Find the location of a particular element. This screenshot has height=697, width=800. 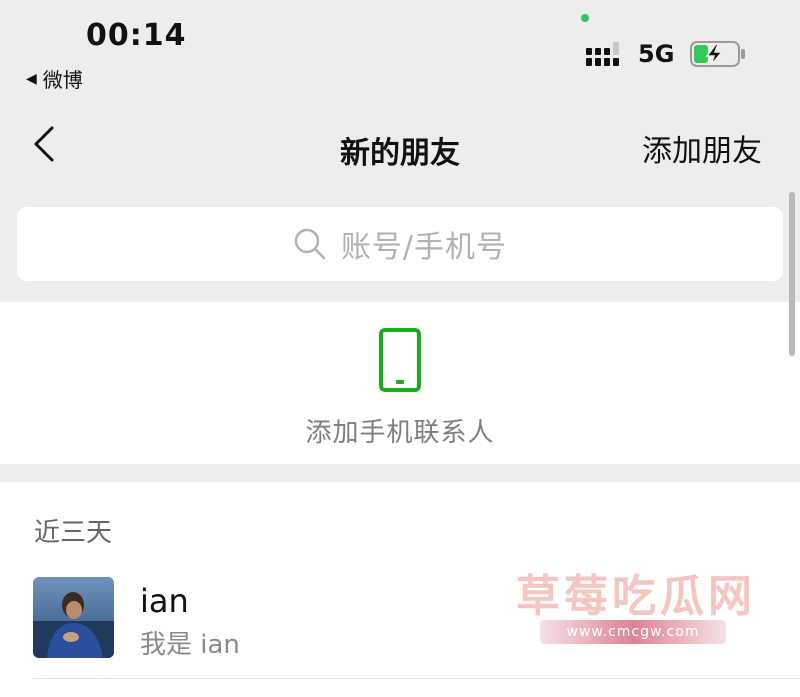

friend-request-message: 我是 ian is located at coordinates (190, 645).